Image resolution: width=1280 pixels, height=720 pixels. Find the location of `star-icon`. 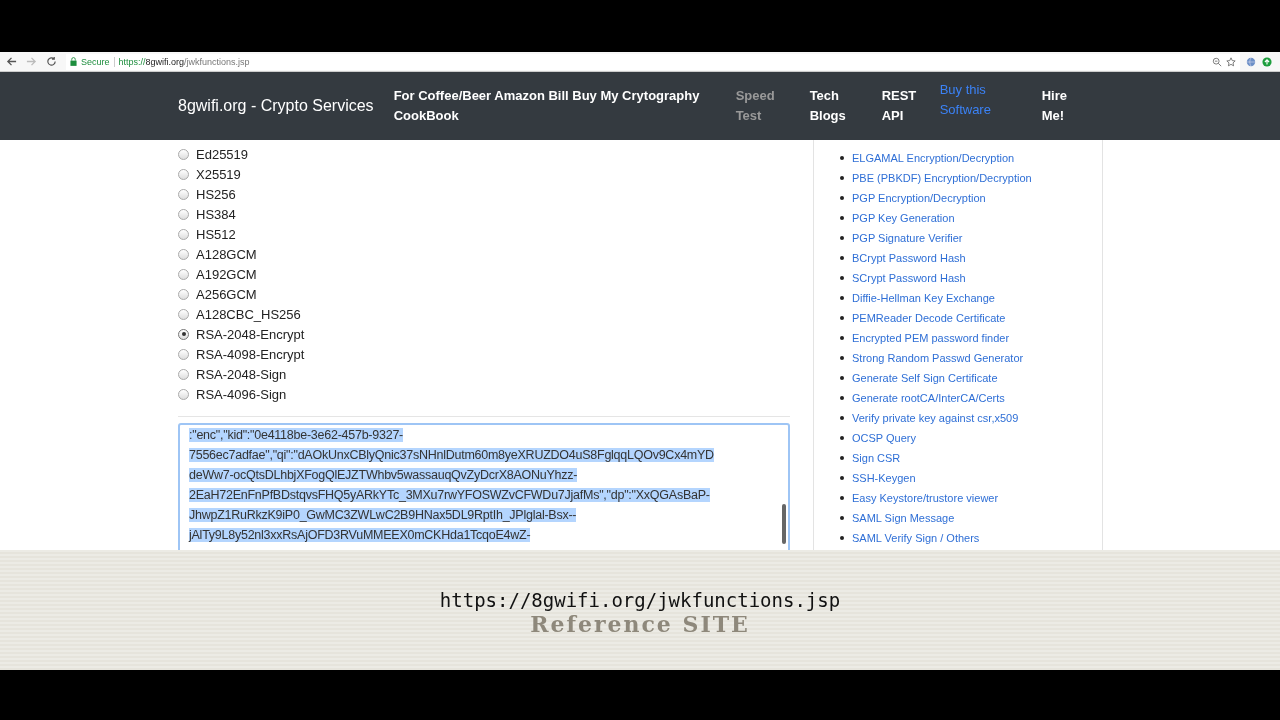

star-icon is located at coordinates (1231, 61).